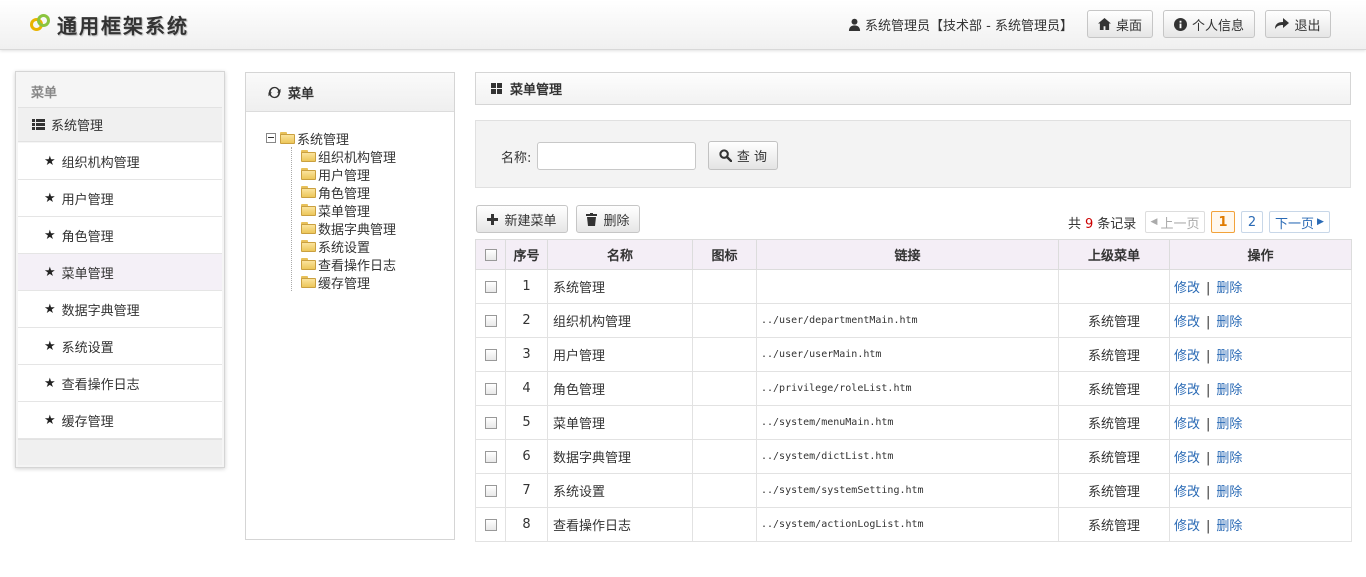 Image resolution: width=1366 pixels, height=577 pixels. What do you see at coordinates (1260, 422) in the screenshot?
I see `operation-cell: 修改 | 删除` at bounding box center [1260, 422].